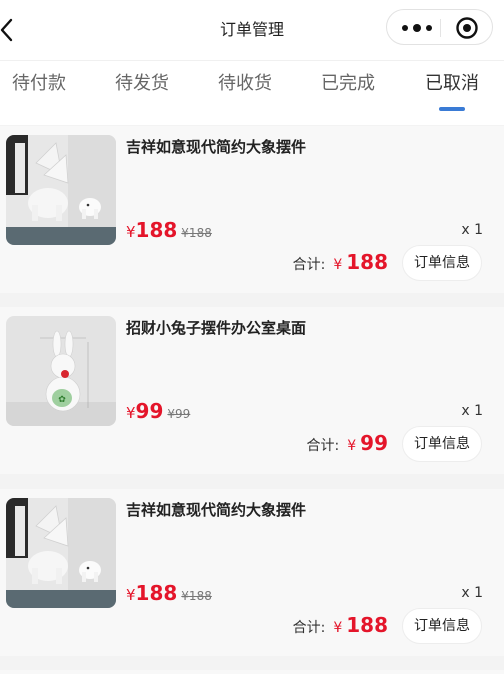  I want to click on order-total: 合计: ¥ 99, so click(347, 443).